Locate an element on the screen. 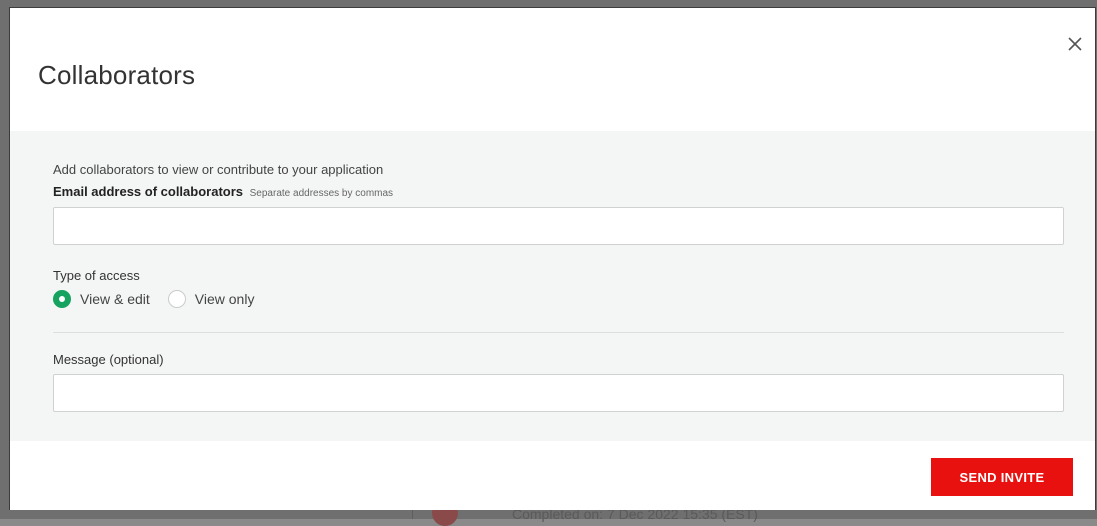  modal-footer: SEND INVITE is located at coordinates (552, 475).